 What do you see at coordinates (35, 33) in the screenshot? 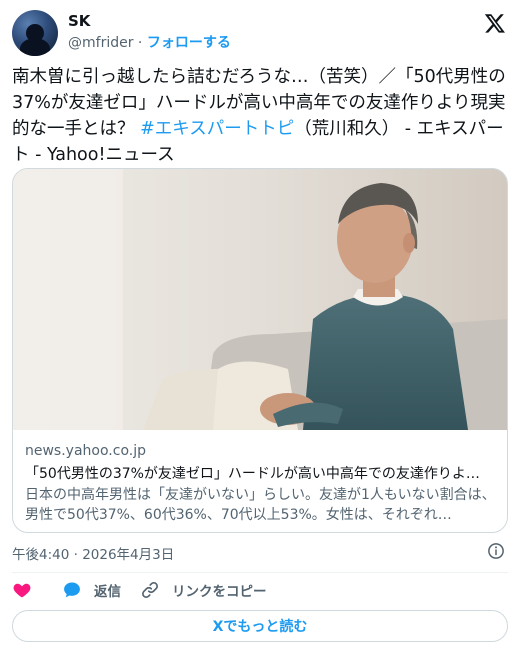
I see `avatar` at bounding box center [35, 33].